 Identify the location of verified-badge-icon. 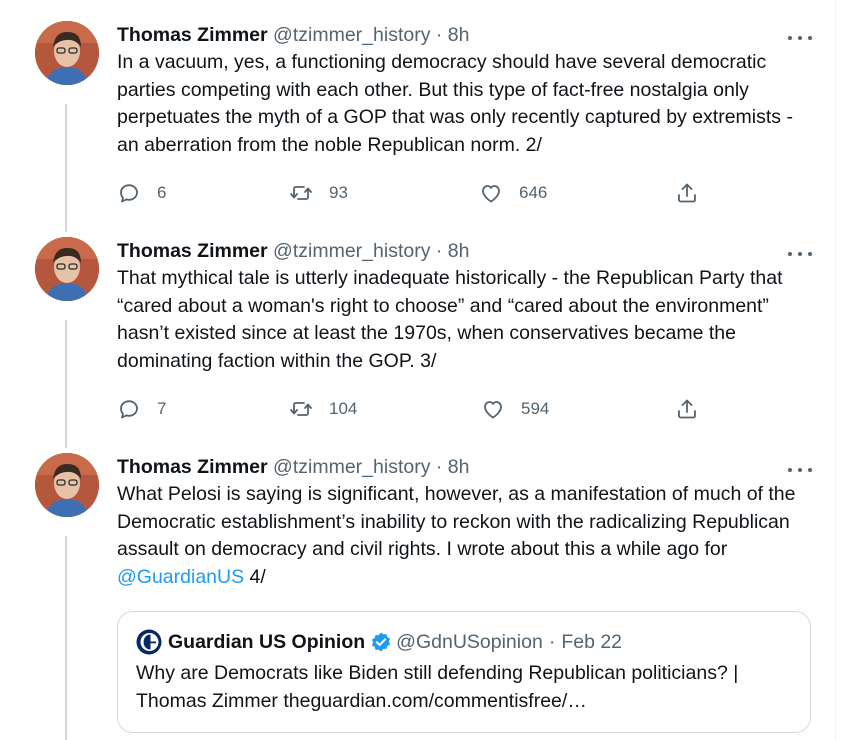
(381, 642).